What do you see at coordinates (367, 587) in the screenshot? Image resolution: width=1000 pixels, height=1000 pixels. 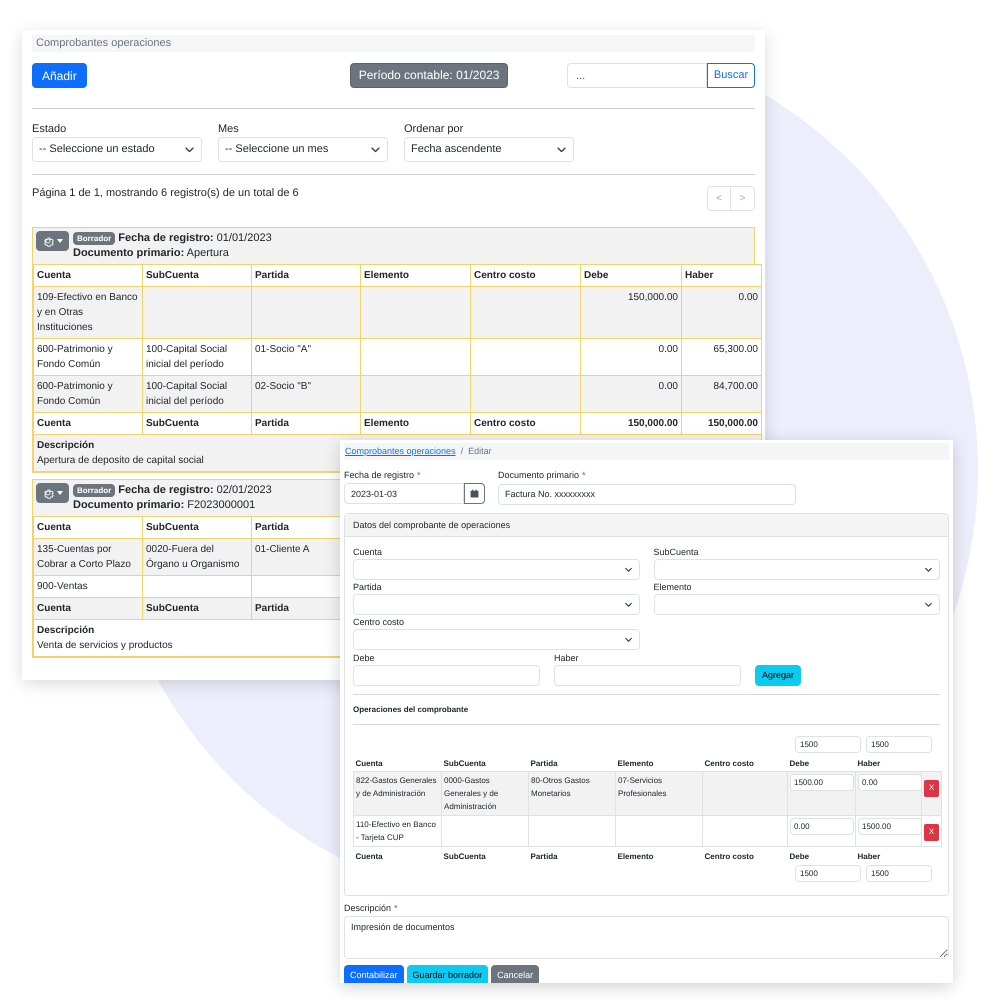 I see `field-label: Partida` at bounding box center [367, 587].